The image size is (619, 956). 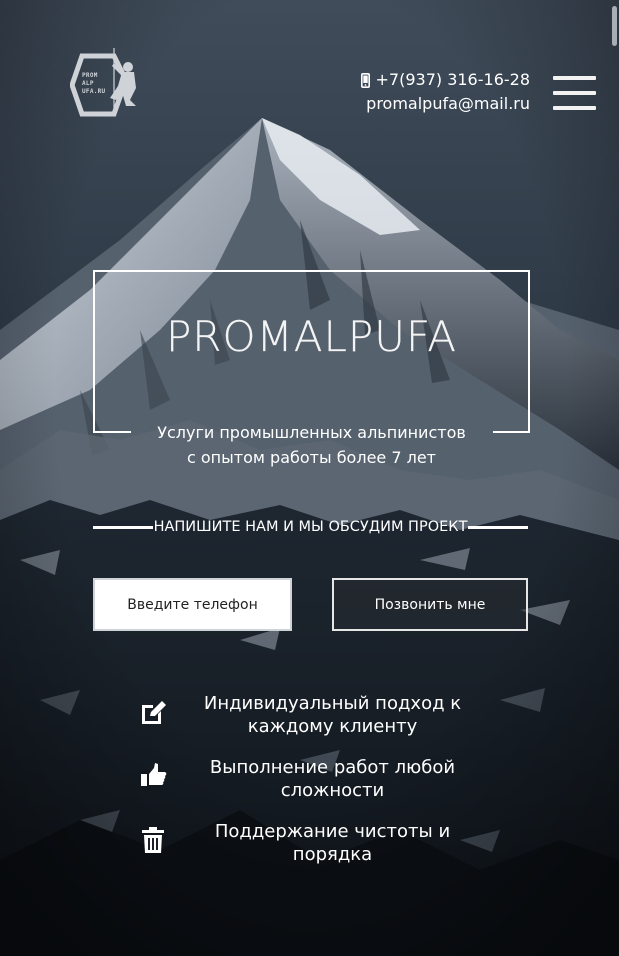 What do you see at coordinates (332, 703) in the screenshot?
I see `feature-line-1: Индивидуальный подход к` at bounding box center [332, 703].